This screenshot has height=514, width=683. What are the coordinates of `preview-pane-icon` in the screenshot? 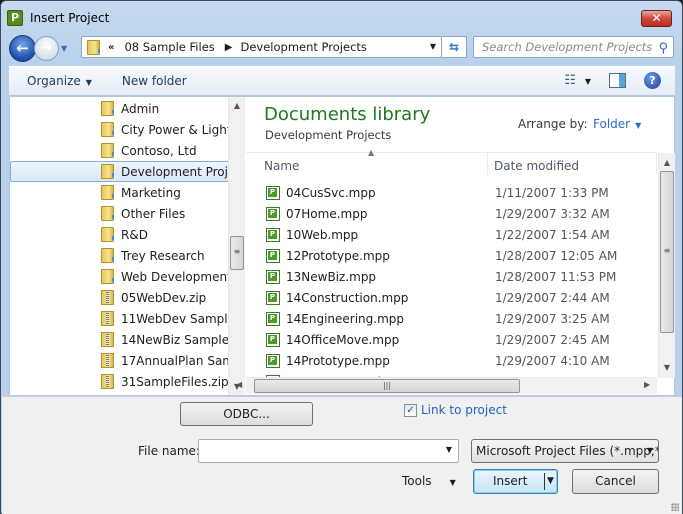 It's located at (617, 80).